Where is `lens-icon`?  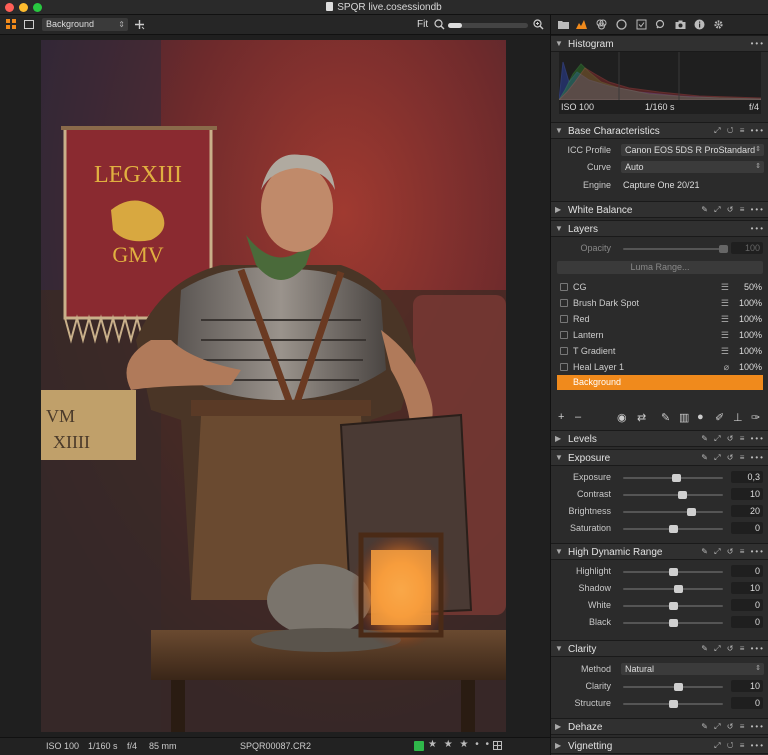
lens-icon is located at coordinates (621, 24).